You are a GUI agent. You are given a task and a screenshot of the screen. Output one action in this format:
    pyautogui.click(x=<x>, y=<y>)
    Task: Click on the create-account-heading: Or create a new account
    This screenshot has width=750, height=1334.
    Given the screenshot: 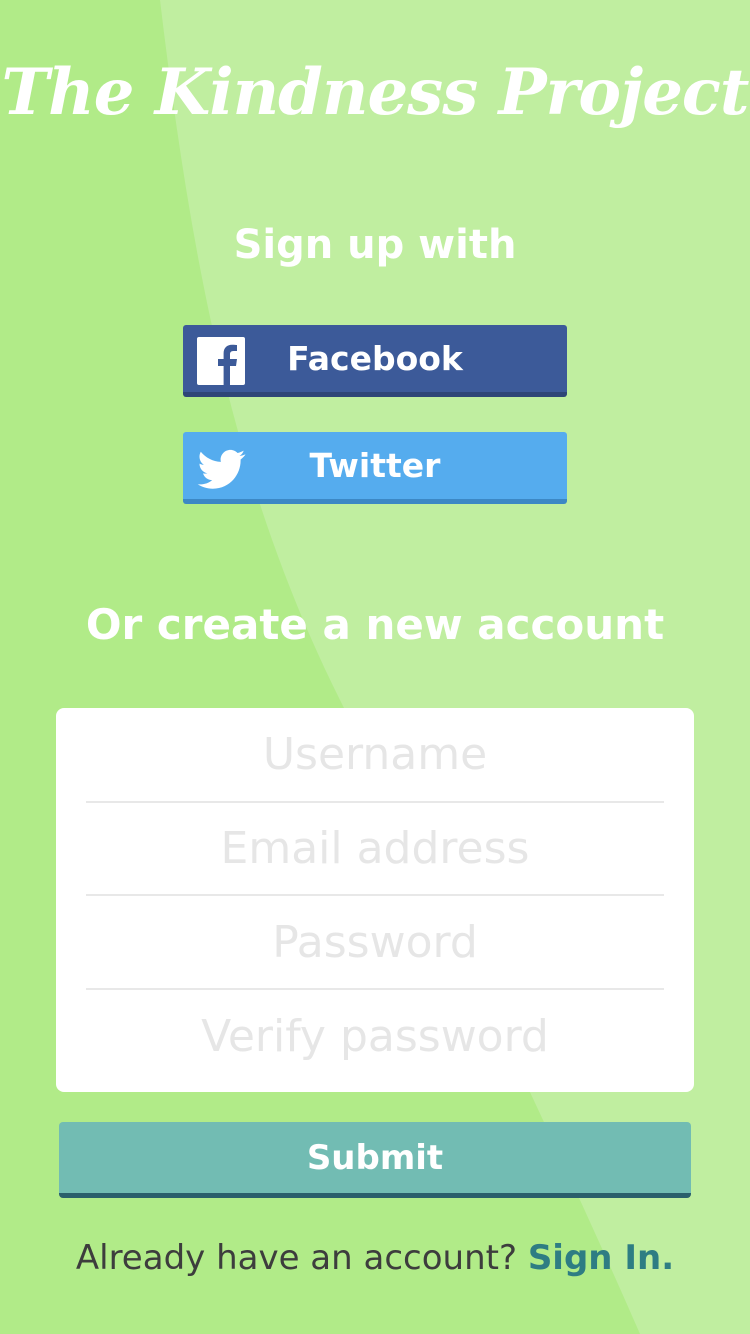 What is the action you would take?
    pyautogui.click(x=375, y=624)
    